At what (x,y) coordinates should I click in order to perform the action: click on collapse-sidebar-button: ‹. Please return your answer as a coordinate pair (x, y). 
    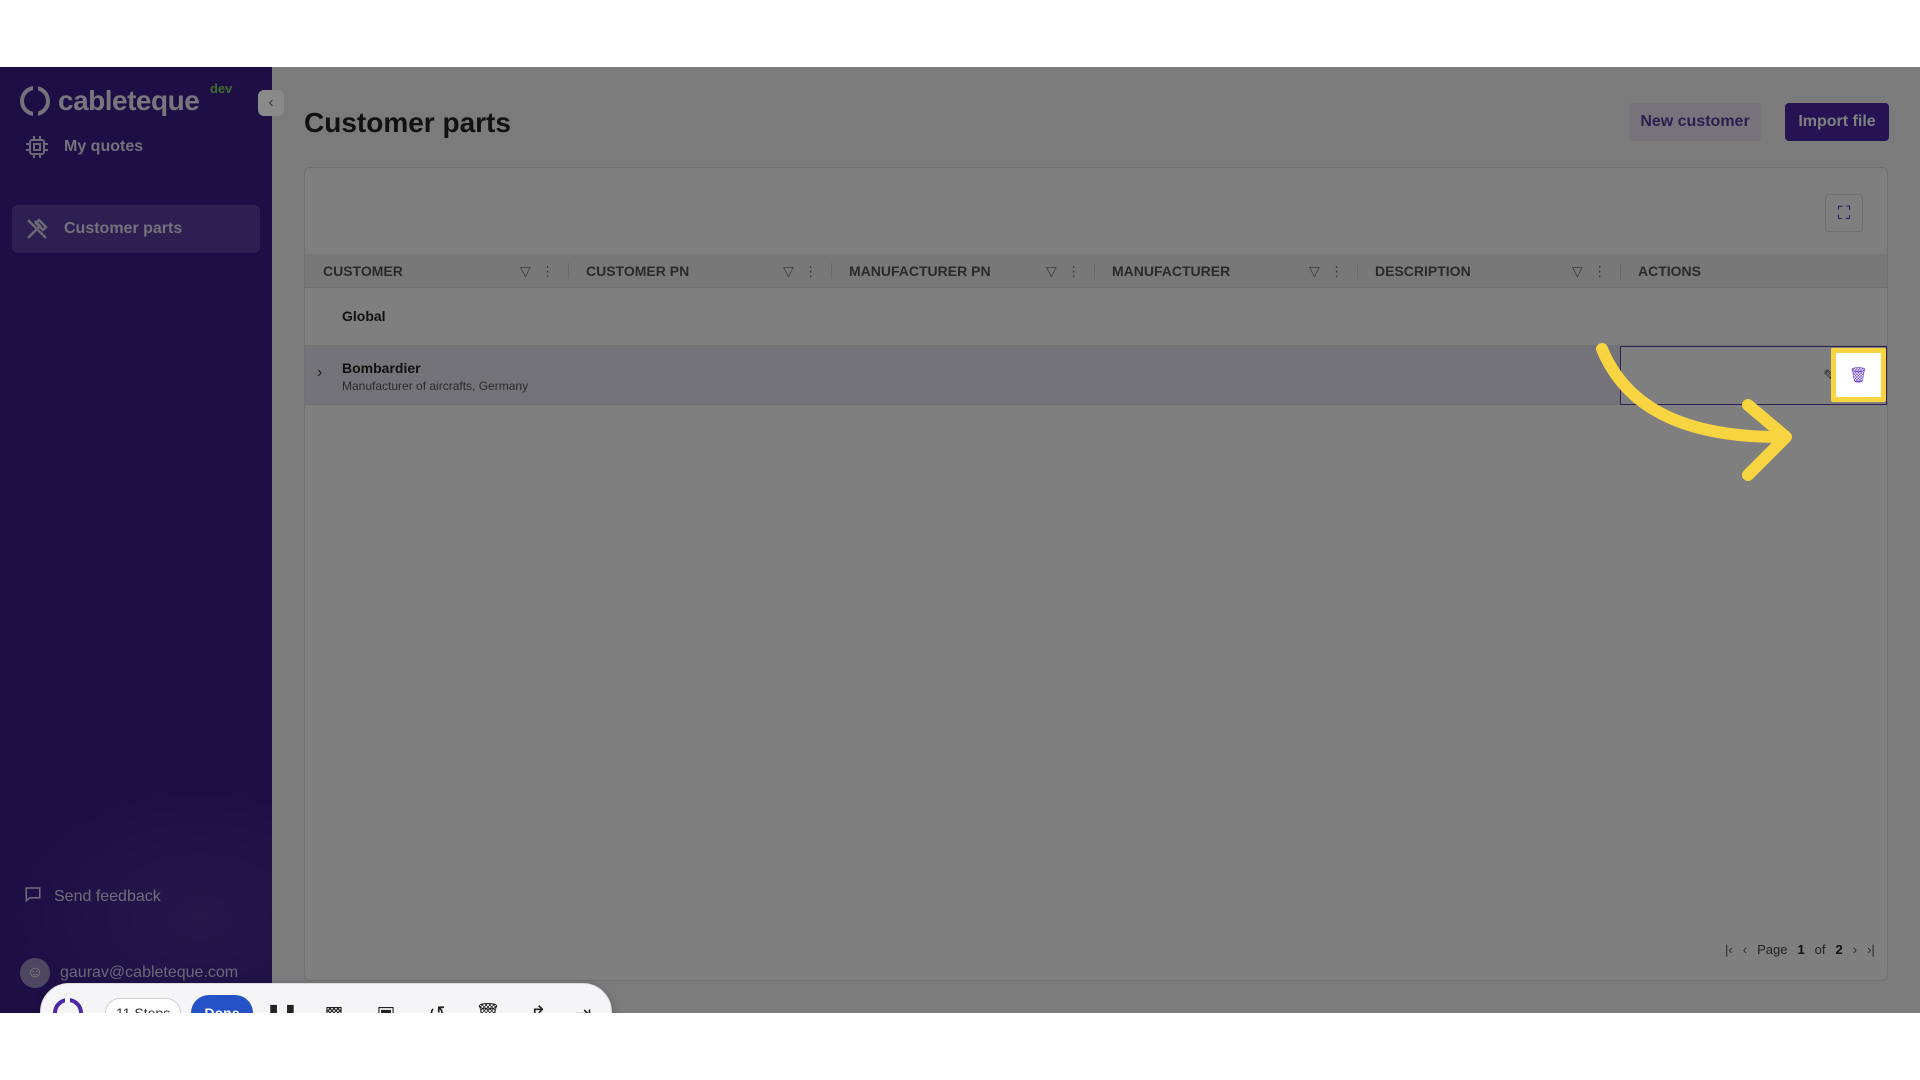
    Looking at the image, I should click on (271, 103).